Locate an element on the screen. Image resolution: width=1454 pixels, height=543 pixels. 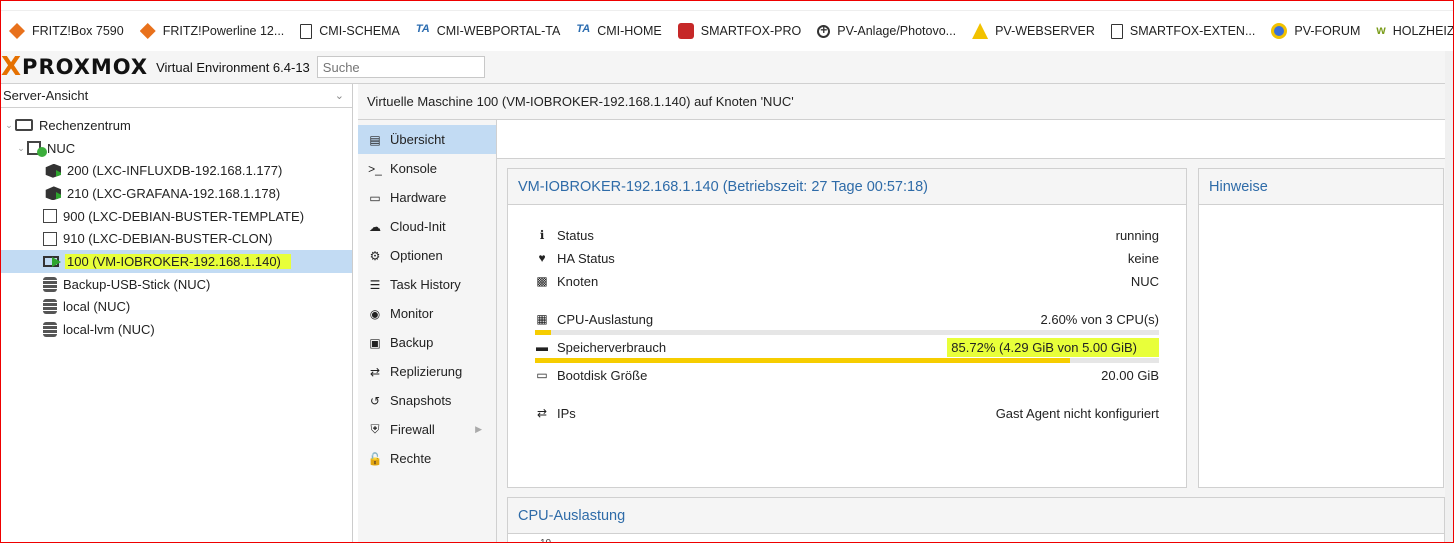
menu-label: Rechte is located at coordinates (411, 458).